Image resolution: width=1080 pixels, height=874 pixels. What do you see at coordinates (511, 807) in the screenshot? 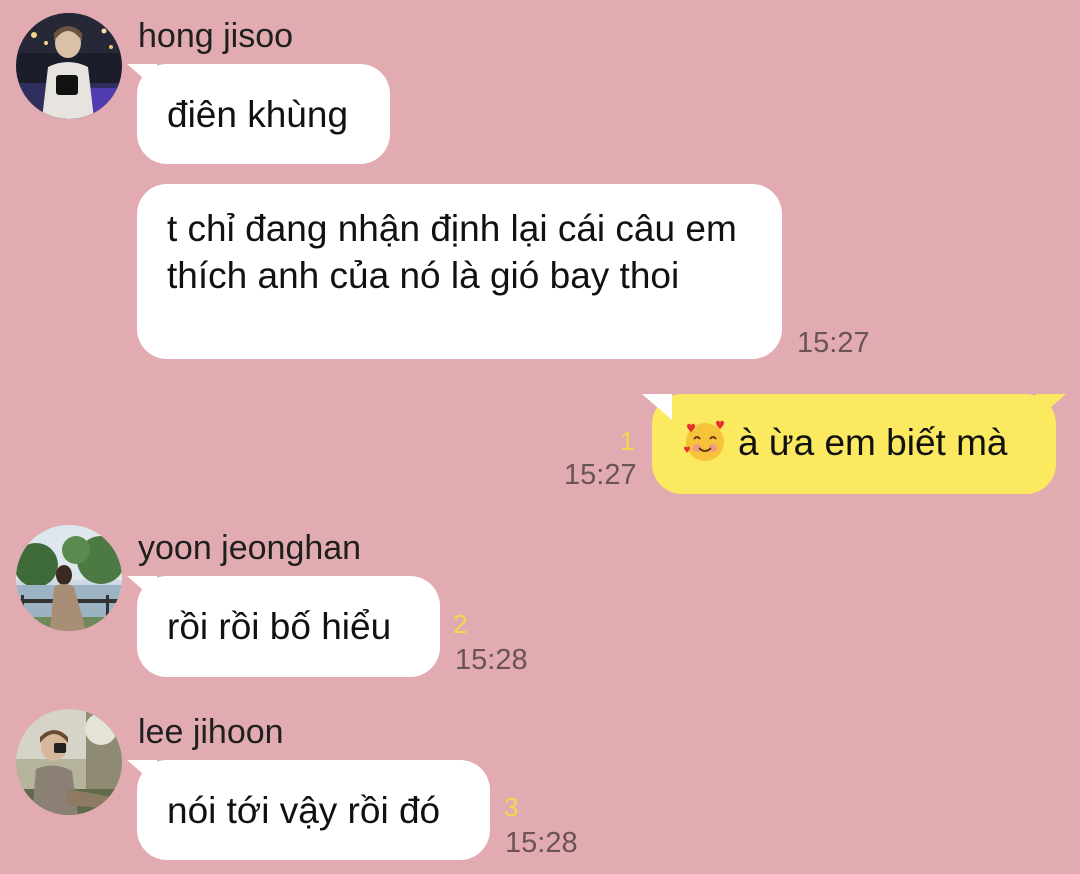
I see `unread-count: 3` at bounding box center [511, 807].